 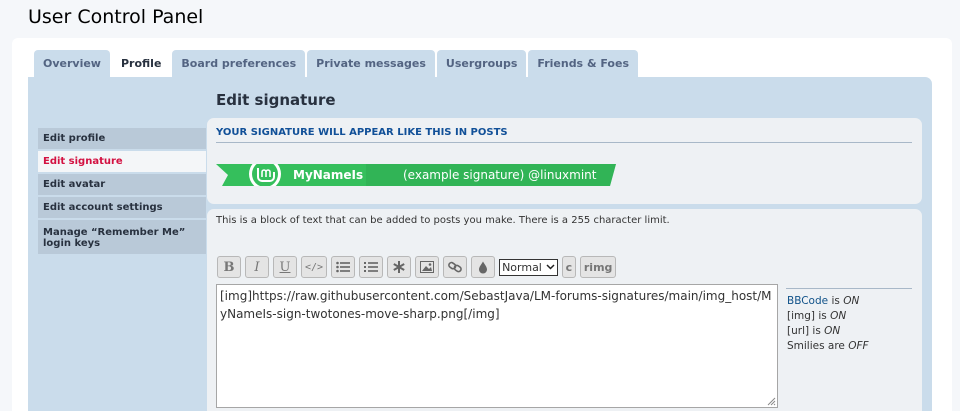 I want to click on tab-overview: Overview, so click(x=72, y=63).